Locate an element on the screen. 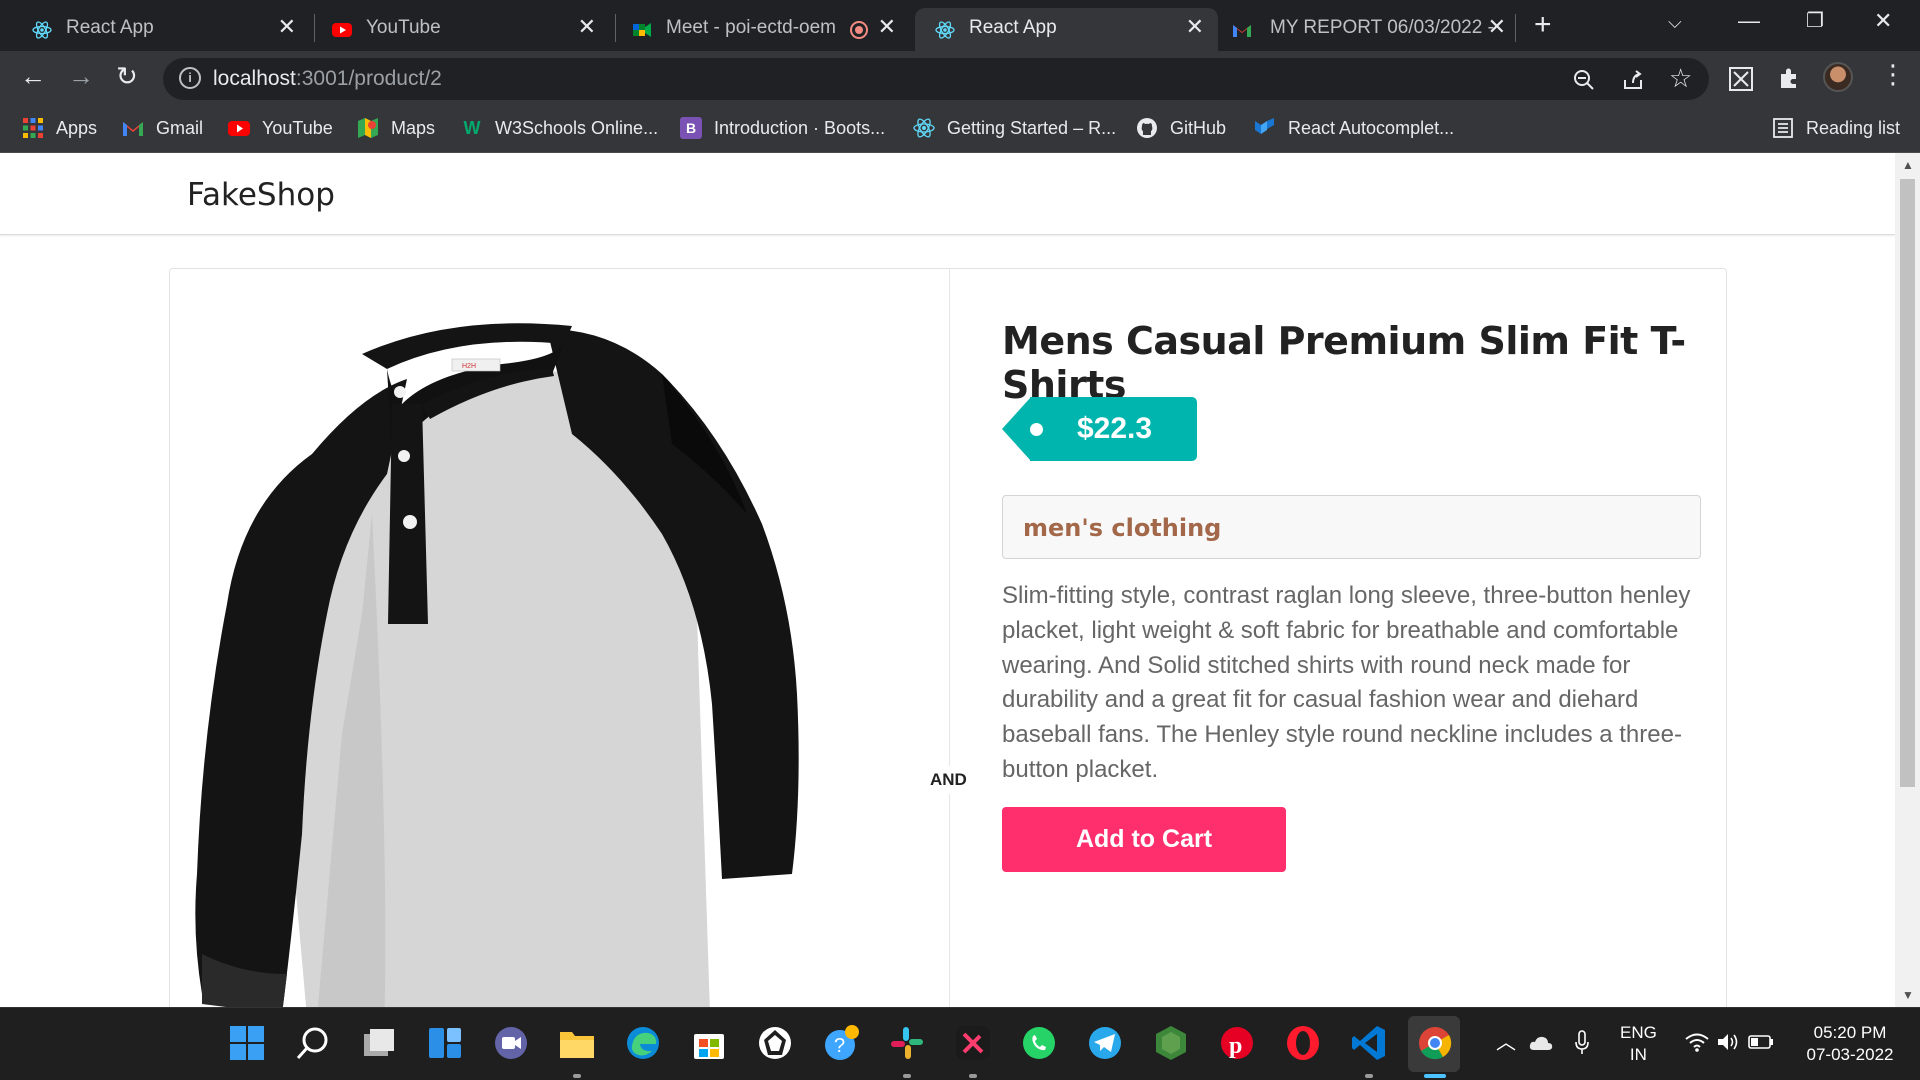 The image size is (1920, 1080). git-tool-icon is located at coordinates (973, 1043).